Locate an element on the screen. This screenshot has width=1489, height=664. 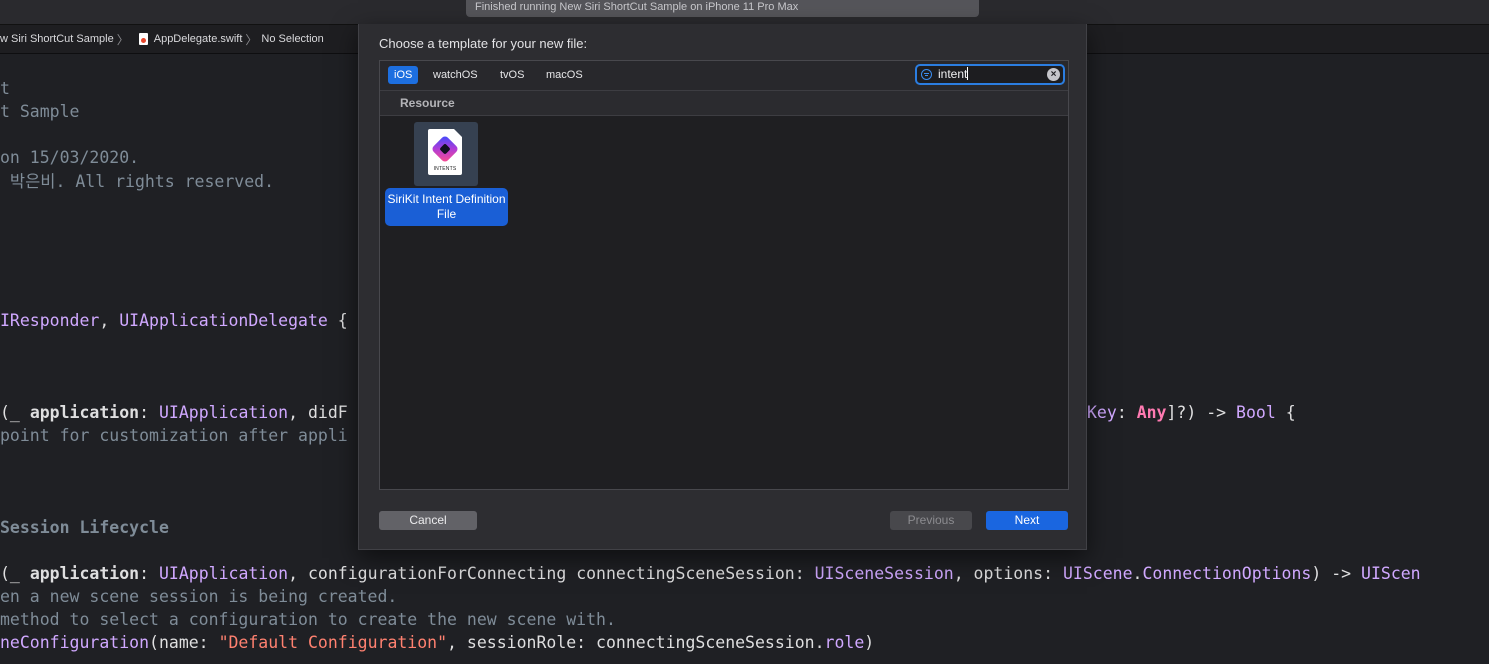
tab-tvos: tvOS is located at coordinates (512, 75).